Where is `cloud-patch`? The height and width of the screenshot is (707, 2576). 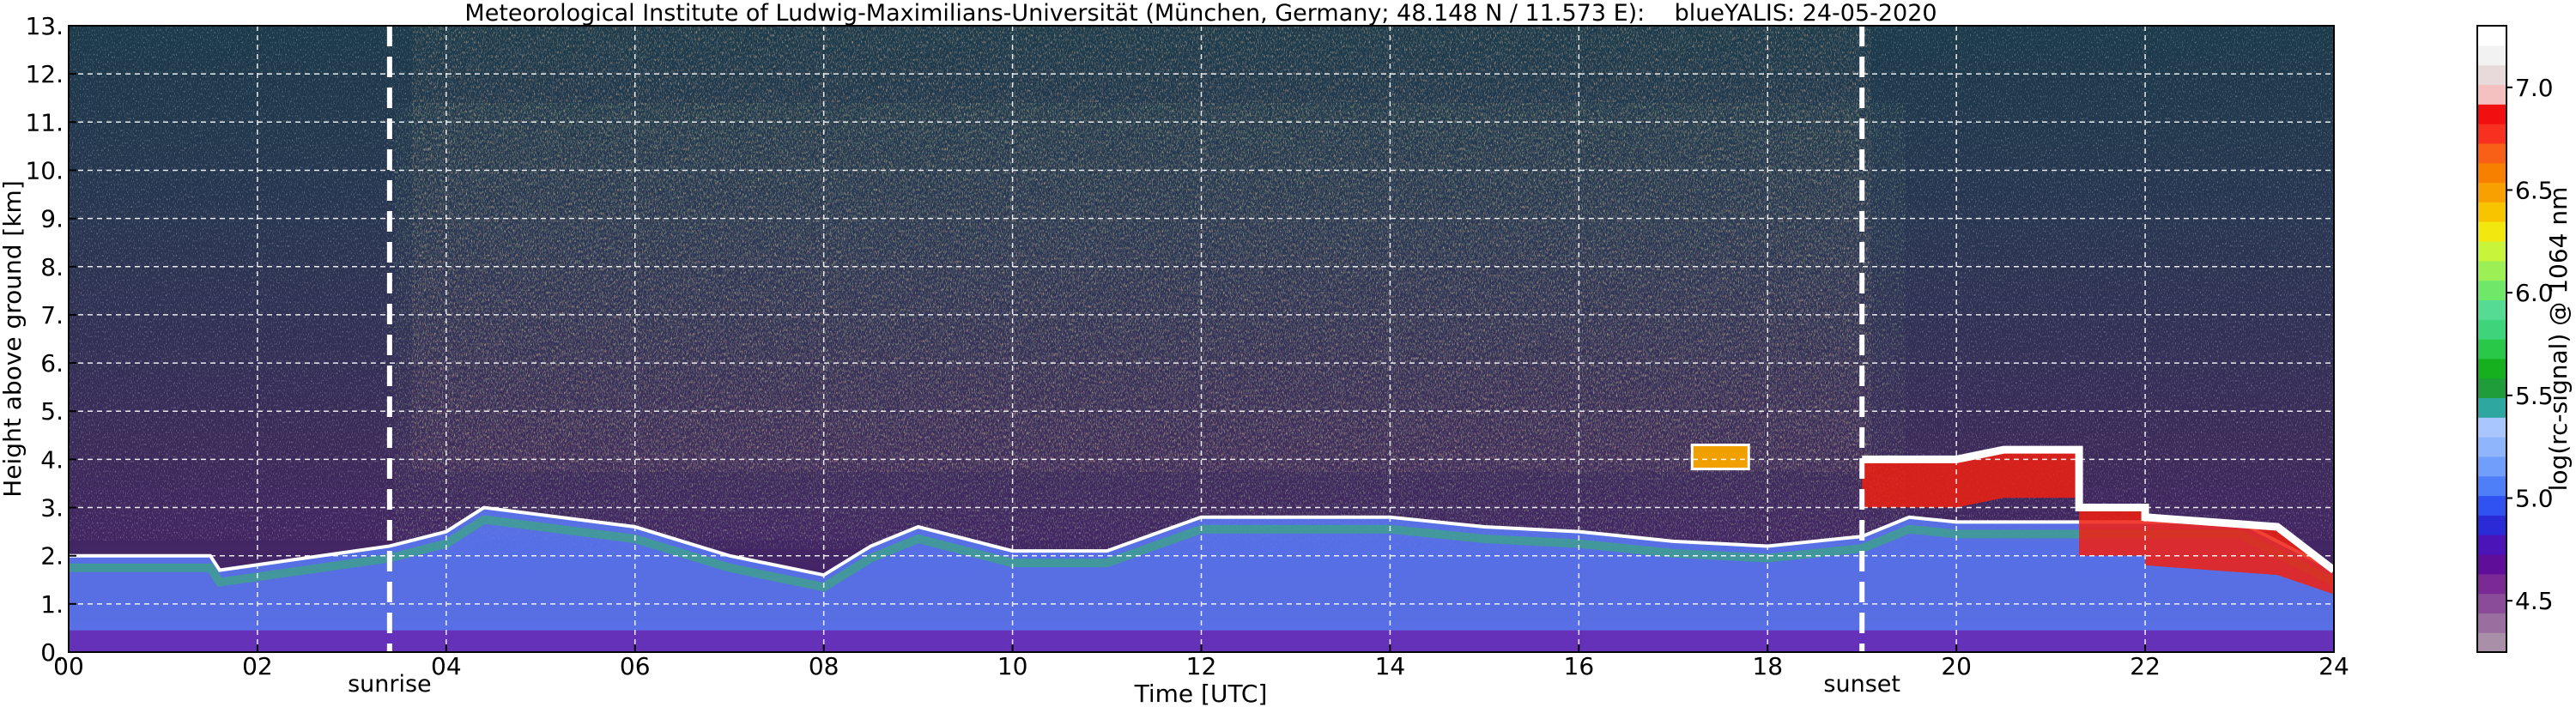 cloud-patch is located at coordinates (1720, 457).